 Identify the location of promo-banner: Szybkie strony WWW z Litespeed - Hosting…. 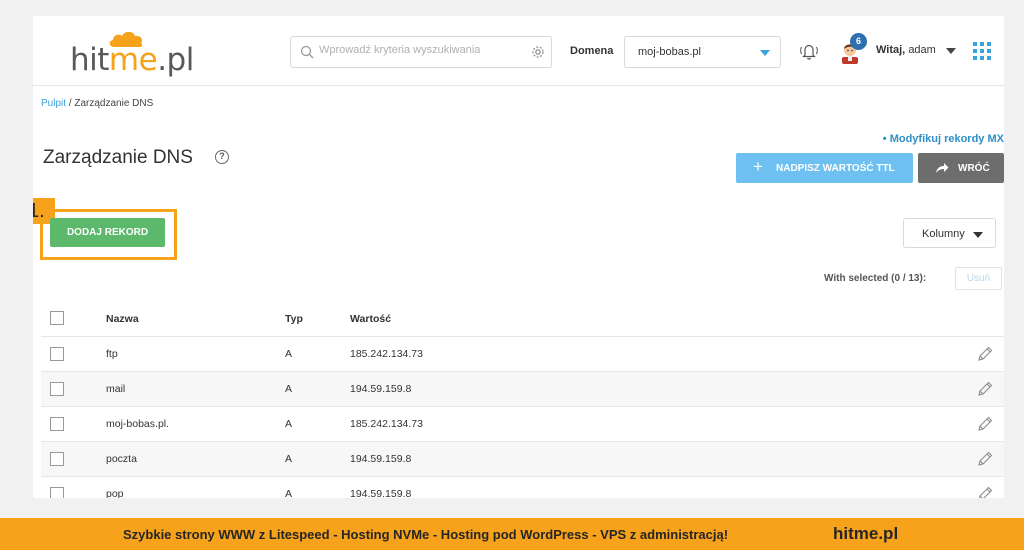
(512, 534).